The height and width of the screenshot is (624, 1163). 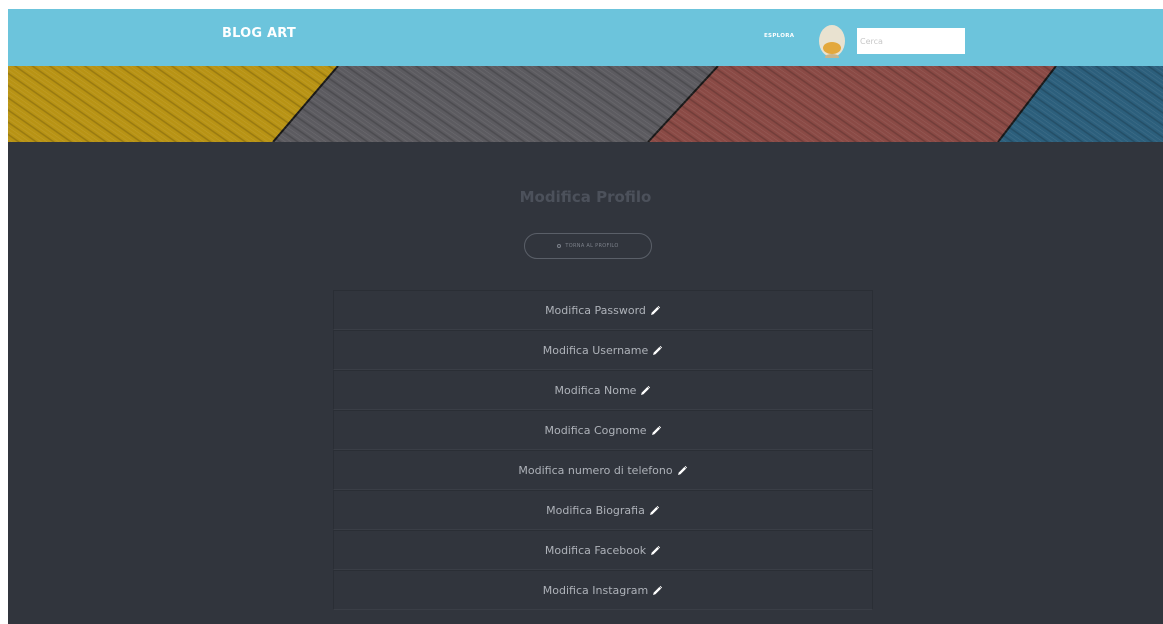 I want to click on avatar-icon, so click(x=832, y=42).